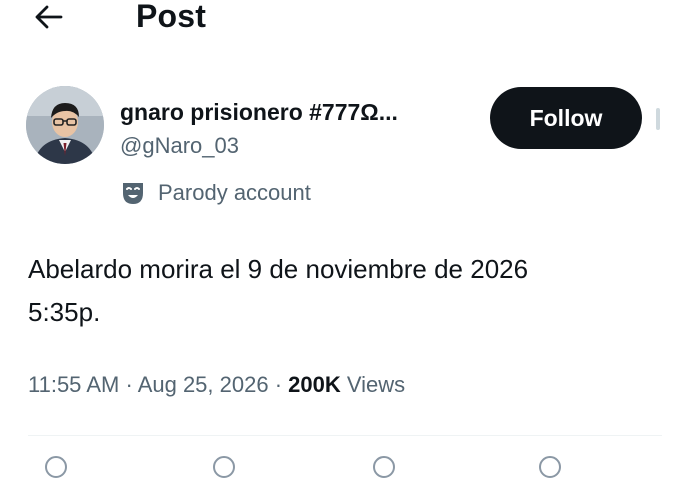 This screenshot has height=478, width=699. I want to click on page-title: Post, so click(171, 17).